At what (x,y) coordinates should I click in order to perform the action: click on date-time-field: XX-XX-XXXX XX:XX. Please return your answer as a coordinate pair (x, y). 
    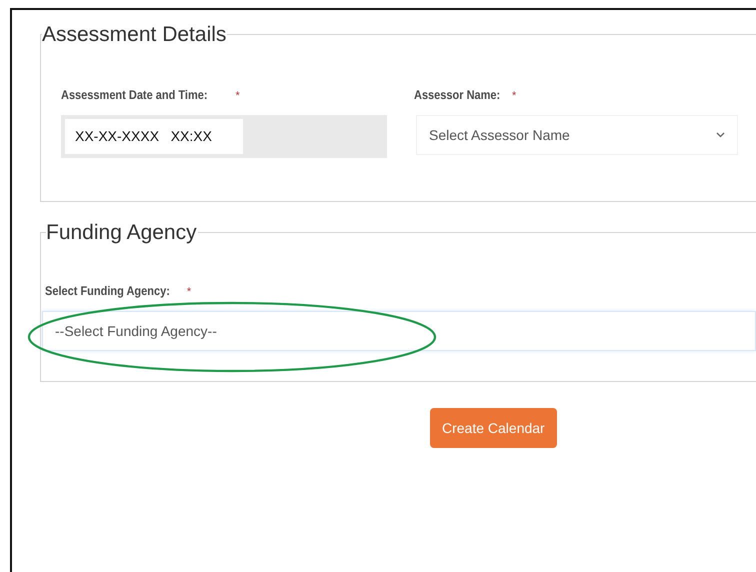
    Looking at the image, I should click on (224, 136).